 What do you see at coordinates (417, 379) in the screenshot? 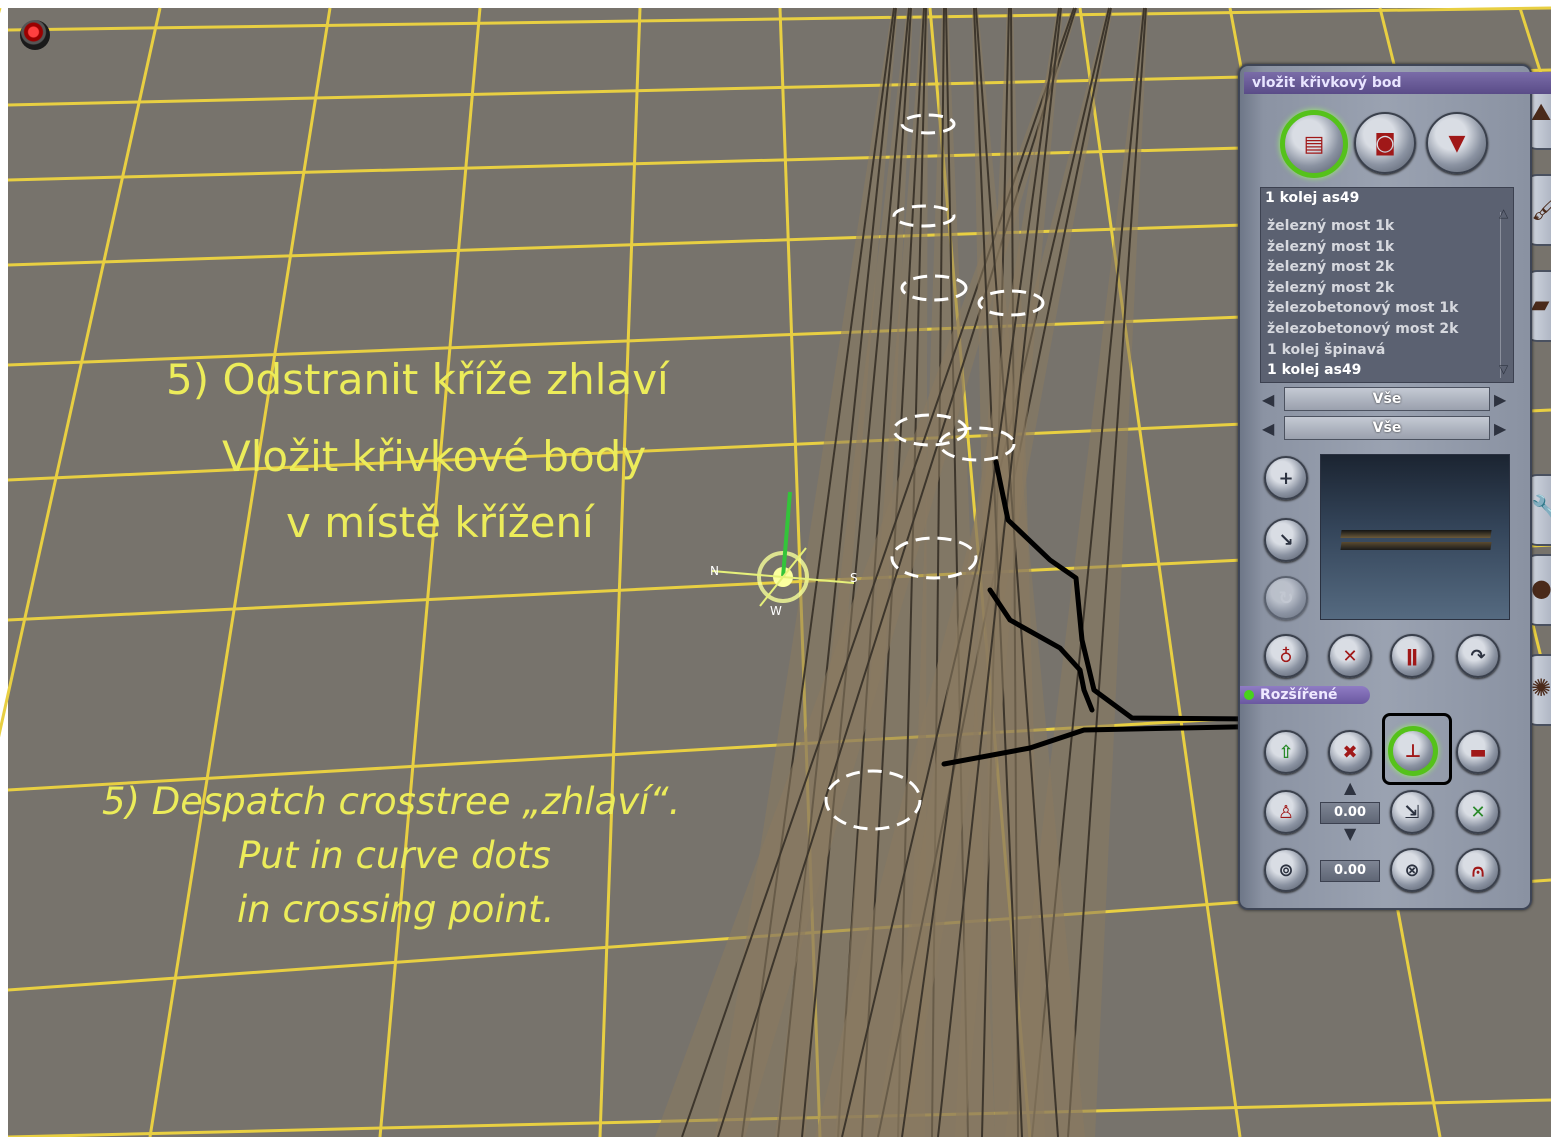
I see `instruction-cz-title: 5) Odstranit kříže zhlaví` at bounding box center [417, 379].